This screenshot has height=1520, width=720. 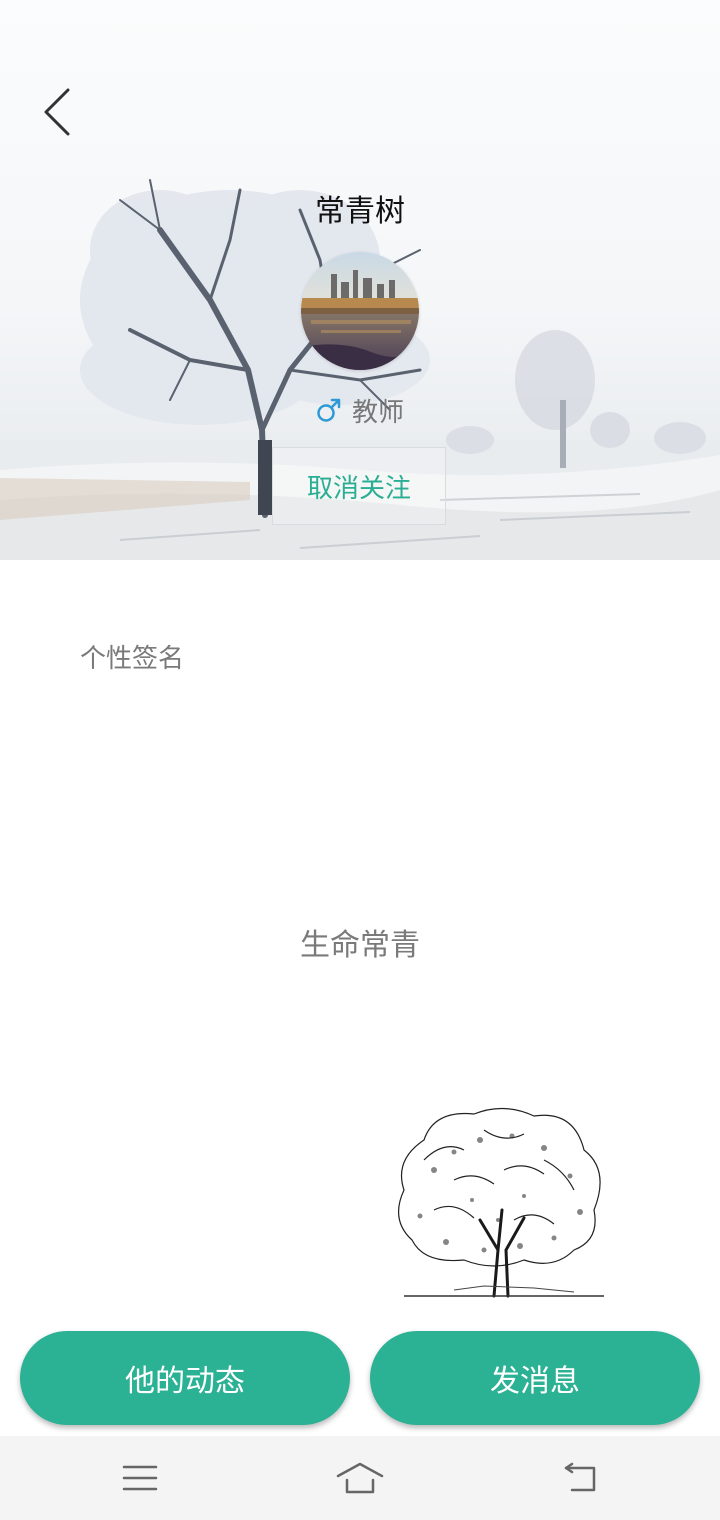 I want to click on male-icon, so click(x=329, y=410).